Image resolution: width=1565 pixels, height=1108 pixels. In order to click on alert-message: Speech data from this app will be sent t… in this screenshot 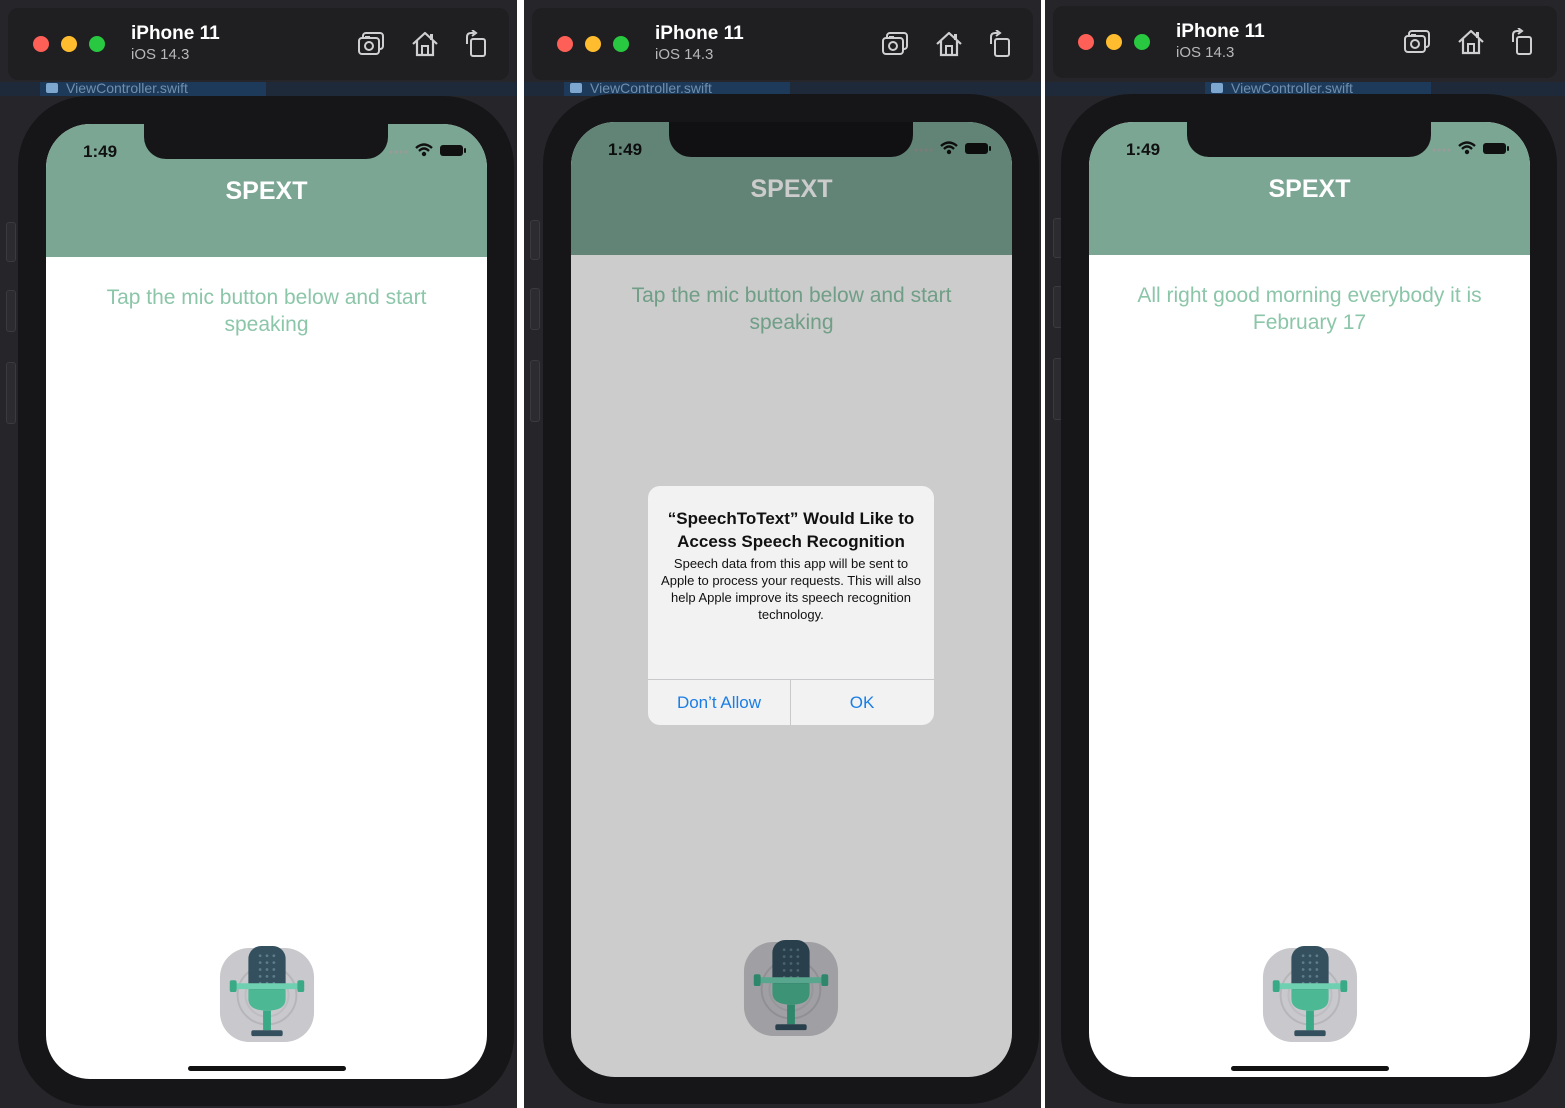, I will do `click(791, 589)`.